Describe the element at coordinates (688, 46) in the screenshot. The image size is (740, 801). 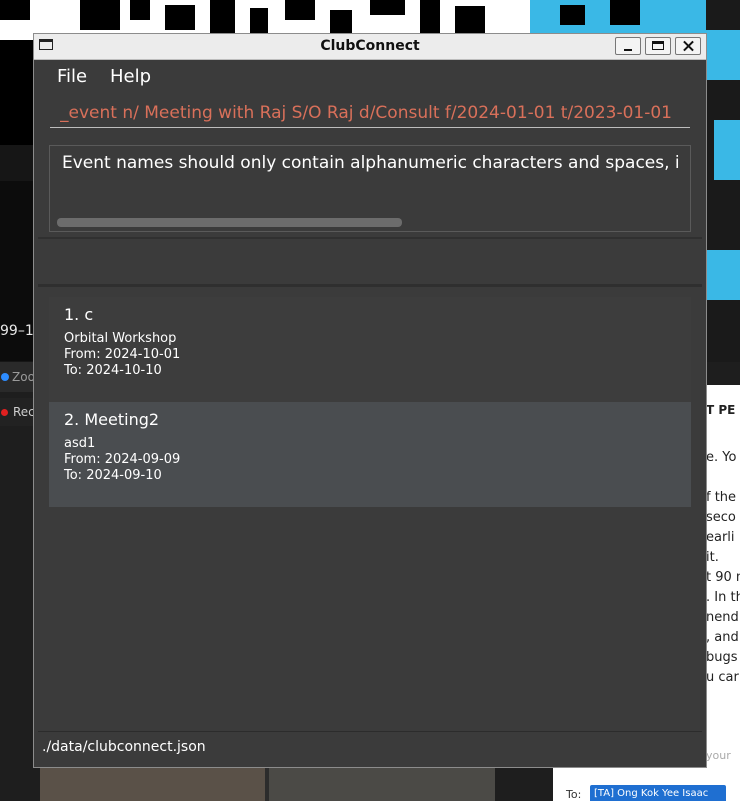
I see `close-button` at that location.